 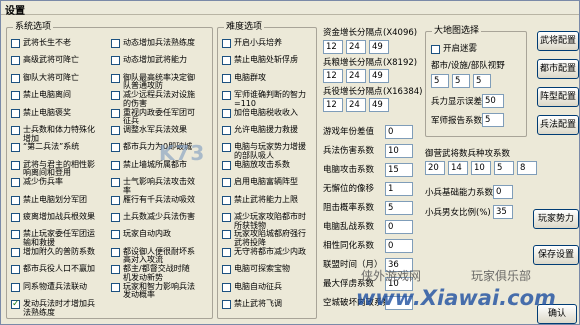 What do you see at coordinates (154, 235) in the screenshot?
I see `system-option-b-11: 玩家自动内政` at bounding box center [154, 235].